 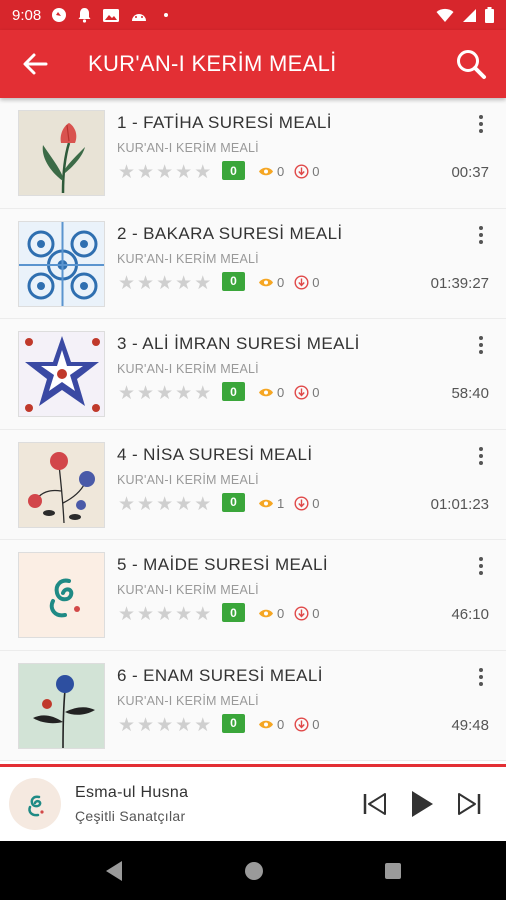 What do you see at coordinates (253, 802) in the screenshot?
I see `mini-player: Esma-ul Husna Çeşitli Sanatçılar` at bounding box center [253, 802].